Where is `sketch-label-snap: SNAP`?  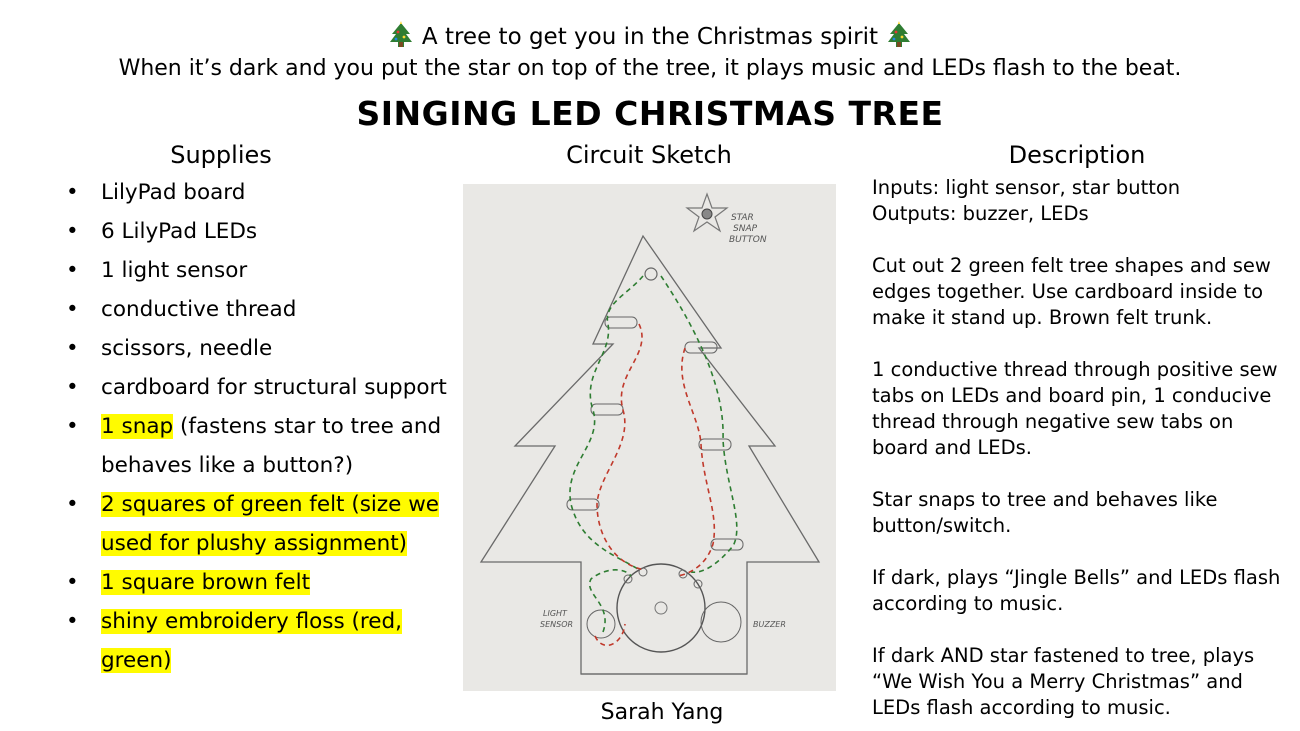
sketch-label-snap: SNAP is located at coordinates (745, 229).